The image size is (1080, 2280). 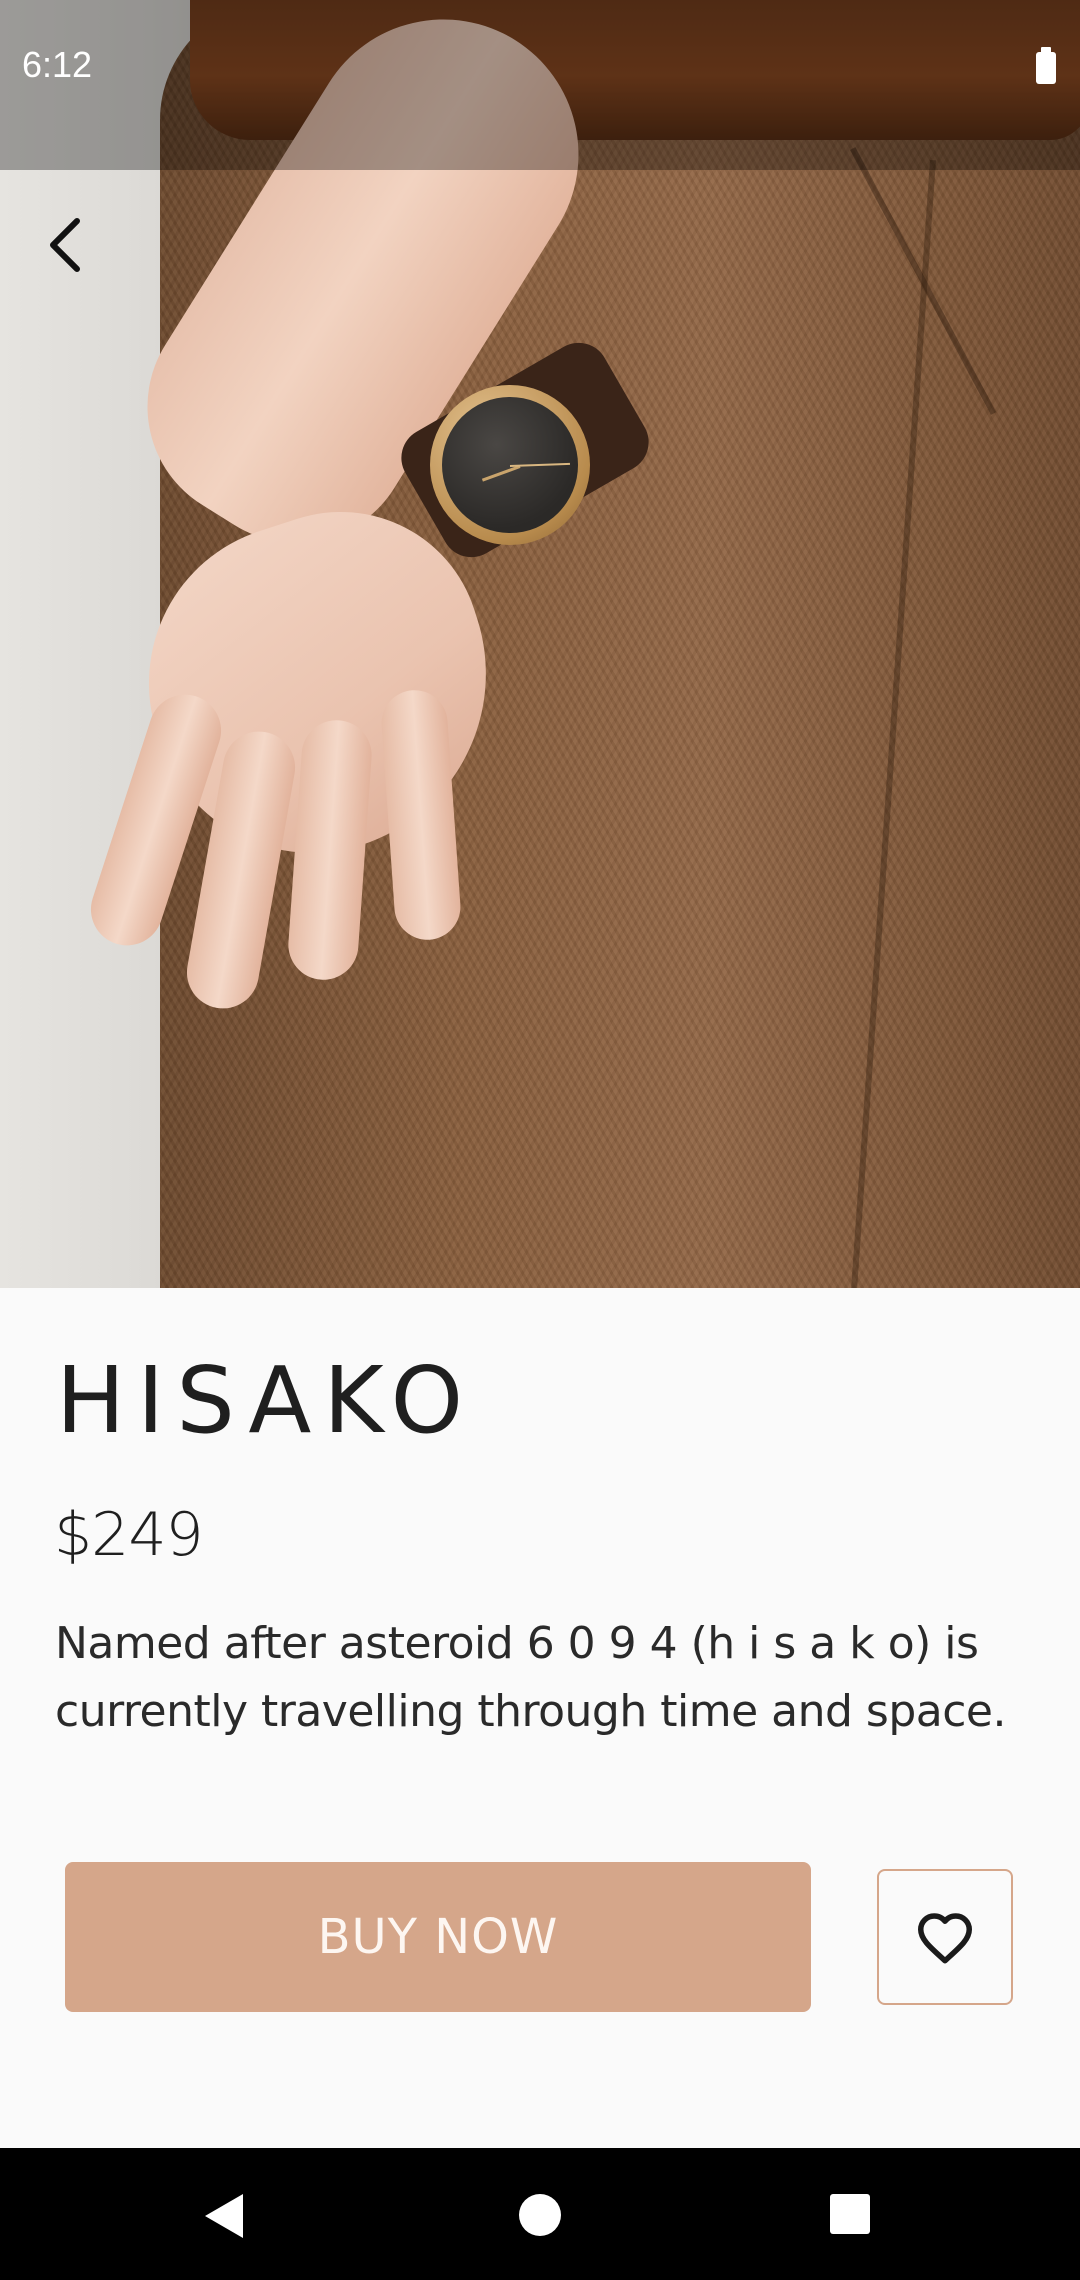 I want to click on heart-outline-icon, so click(x=945, y=1938).